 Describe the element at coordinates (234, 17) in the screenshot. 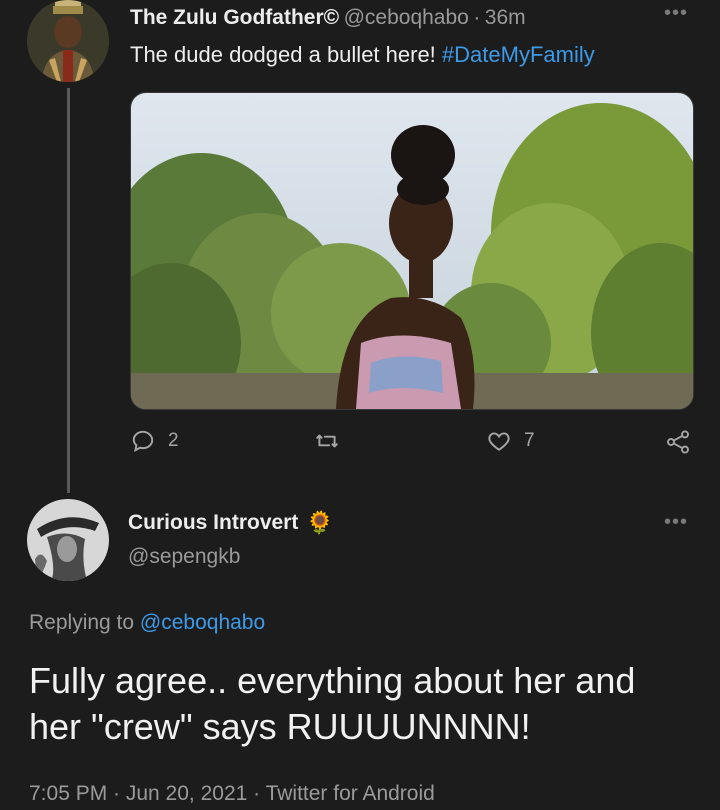

I see `author-name: The Zulu Godfather©` at that location.